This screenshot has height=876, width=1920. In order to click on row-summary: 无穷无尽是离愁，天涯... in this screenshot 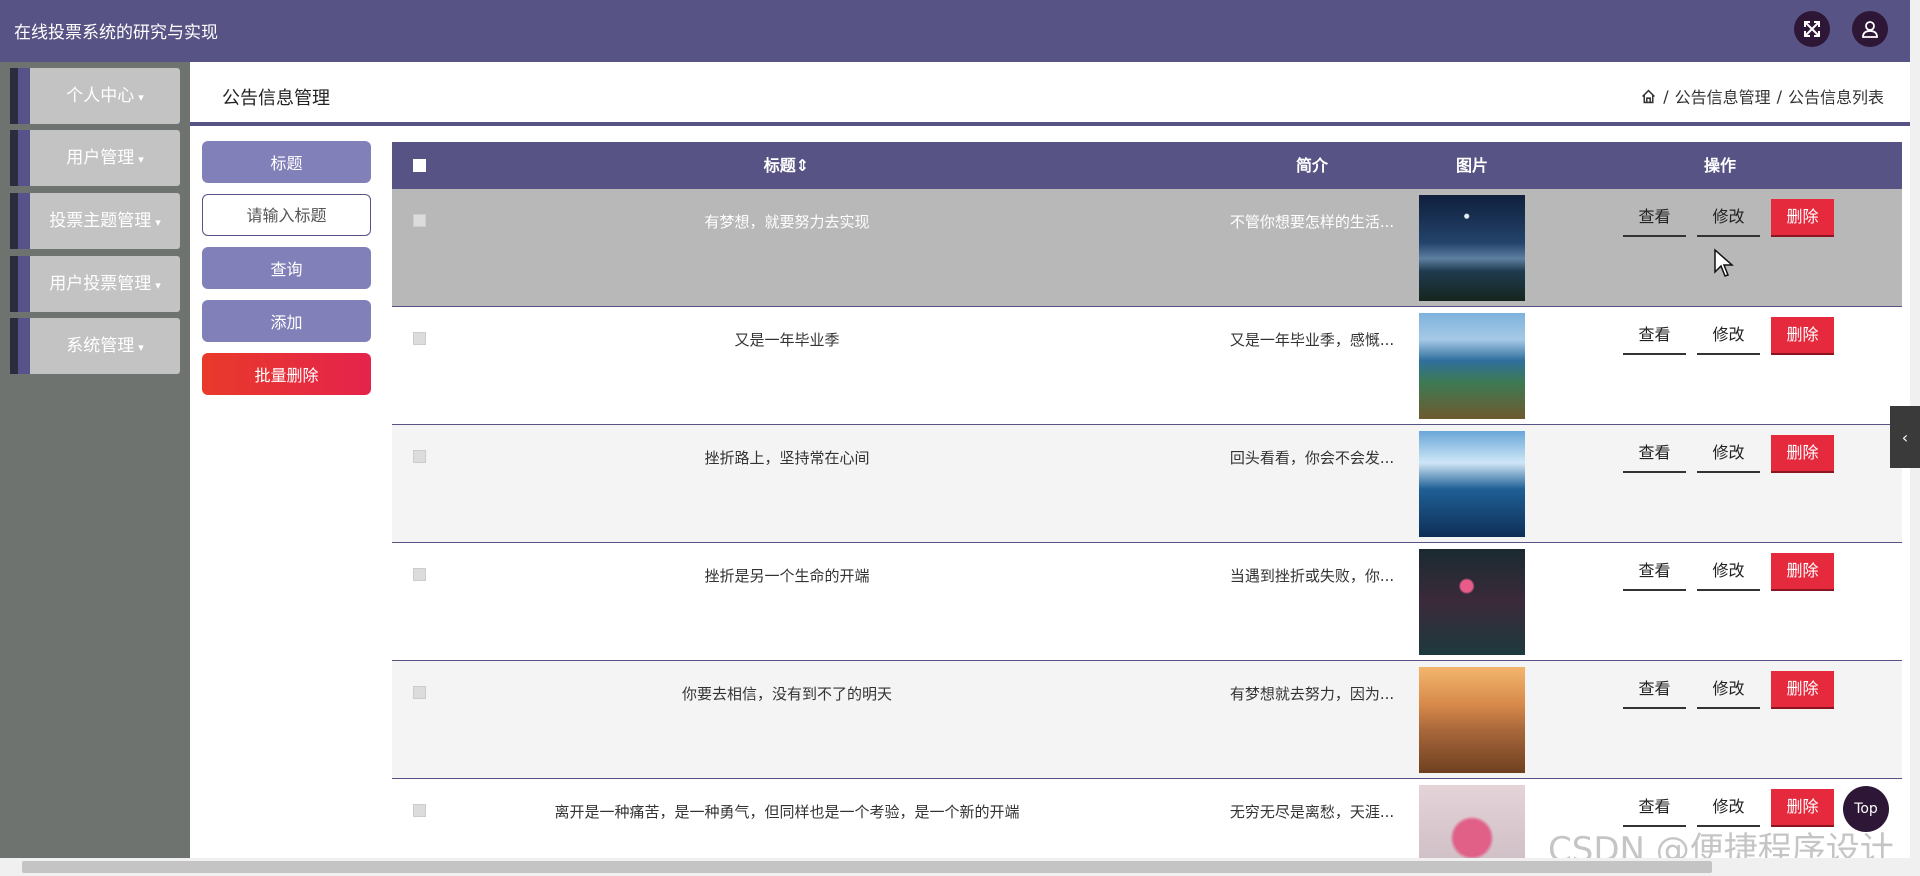, I will do `click(1312, 812)`.